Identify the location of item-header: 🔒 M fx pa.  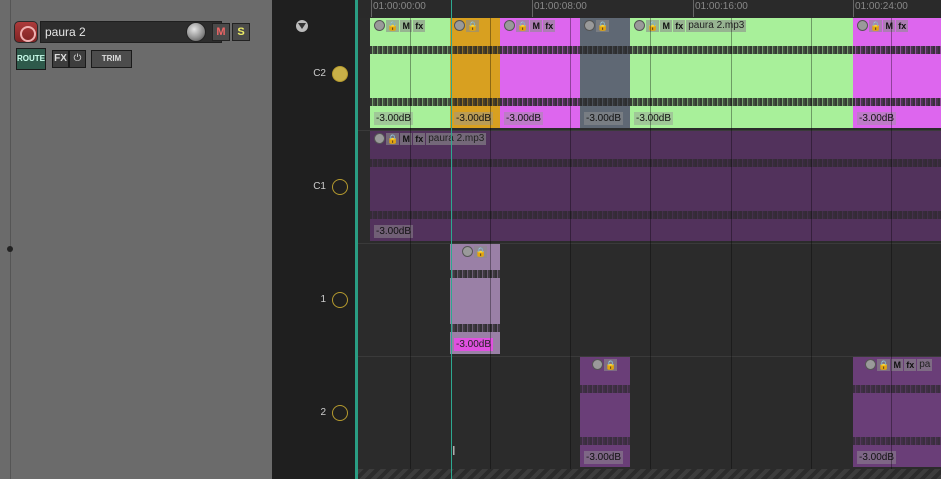
(899, 364).